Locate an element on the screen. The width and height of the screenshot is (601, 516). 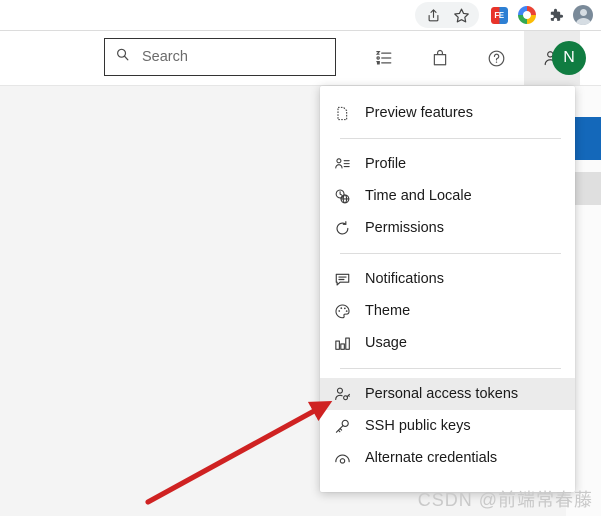
bookmark-star-icon is located at coordinates (461, 15).